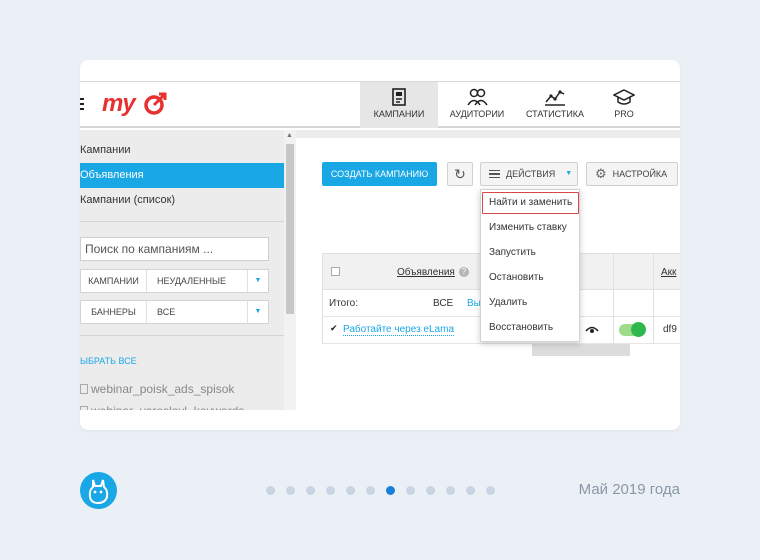  I want to click on settings-label: НАСТРОЙКА, so click(640, 174).